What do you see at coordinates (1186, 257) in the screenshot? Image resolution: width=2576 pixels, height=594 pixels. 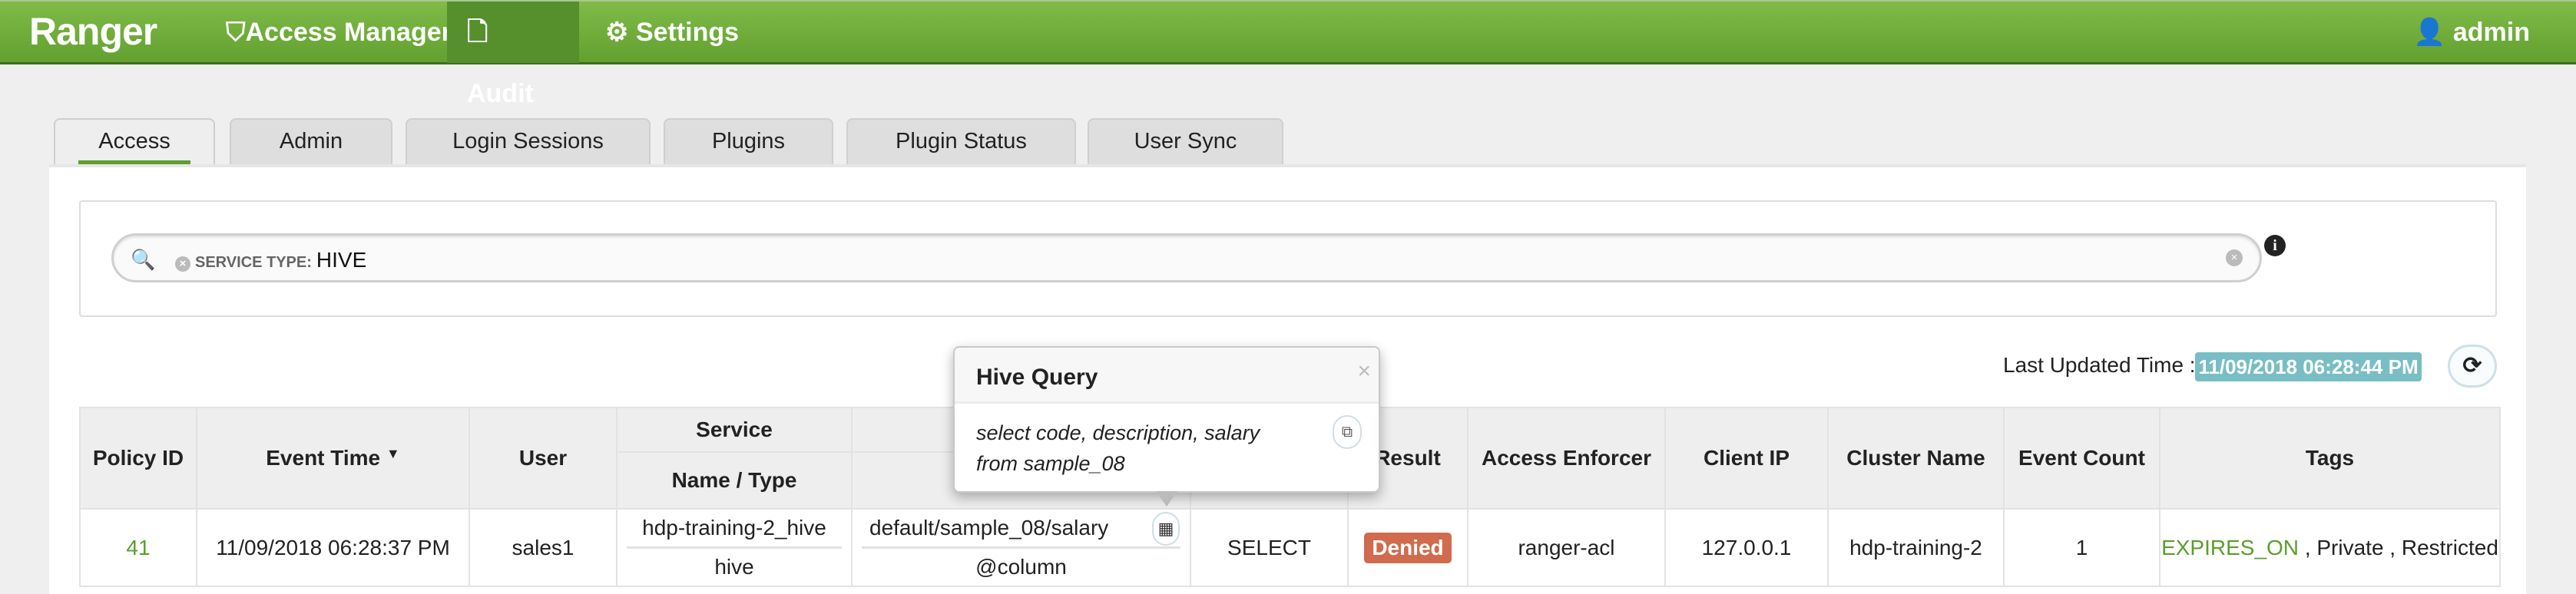 I see `search-input: 🔍 × SERVICE TYPE: HIVE ×` at bounding box center [1186, 257].